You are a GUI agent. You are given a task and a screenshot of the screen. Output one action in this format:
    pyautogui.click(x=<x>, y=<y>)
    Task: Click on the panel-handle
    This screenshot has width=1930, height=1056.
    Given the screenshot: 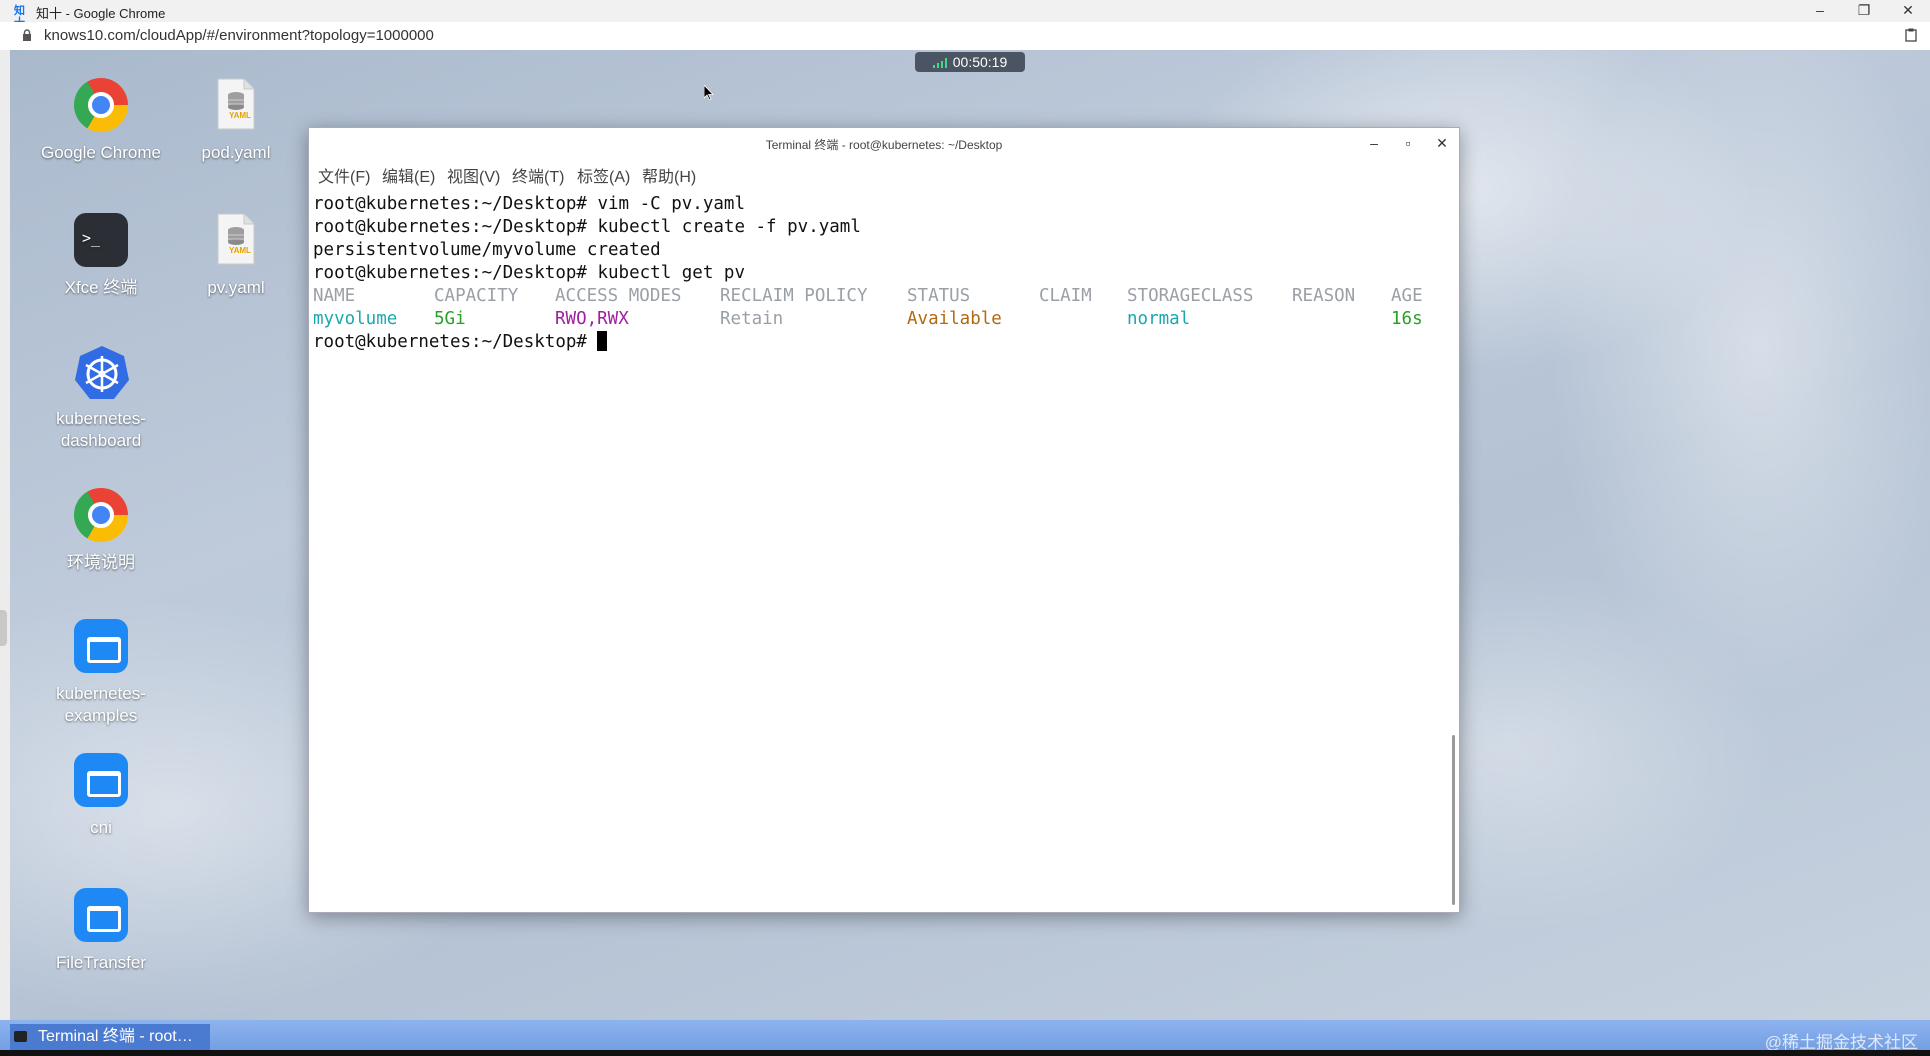 What is the action you would take?
    pyautogui.click(x=3, y=628)
    